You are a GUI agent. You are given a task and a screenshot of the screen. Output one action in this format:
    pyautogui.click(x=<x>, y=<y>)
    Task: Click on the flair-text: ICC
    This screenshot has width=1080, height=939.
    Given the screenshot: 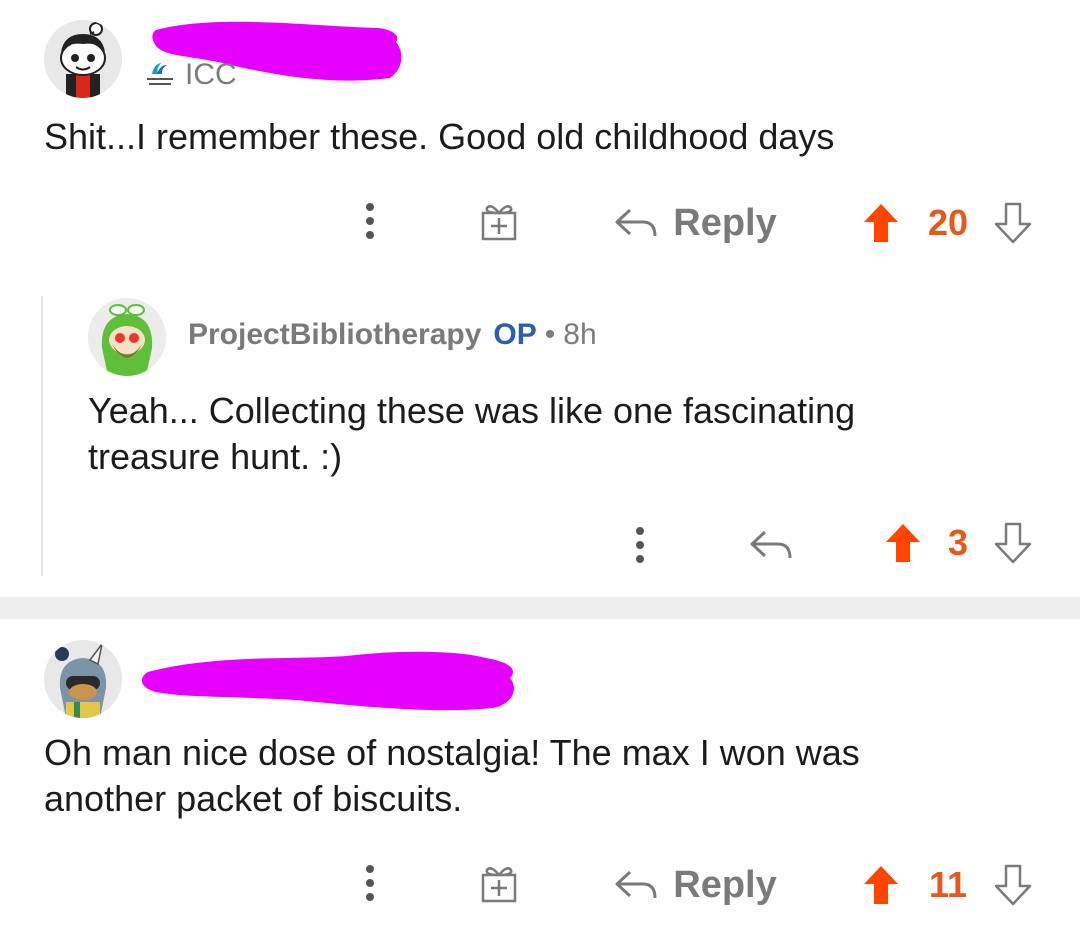 What is the action you would take?
    pyautogui.click(x=211, y=74)
    